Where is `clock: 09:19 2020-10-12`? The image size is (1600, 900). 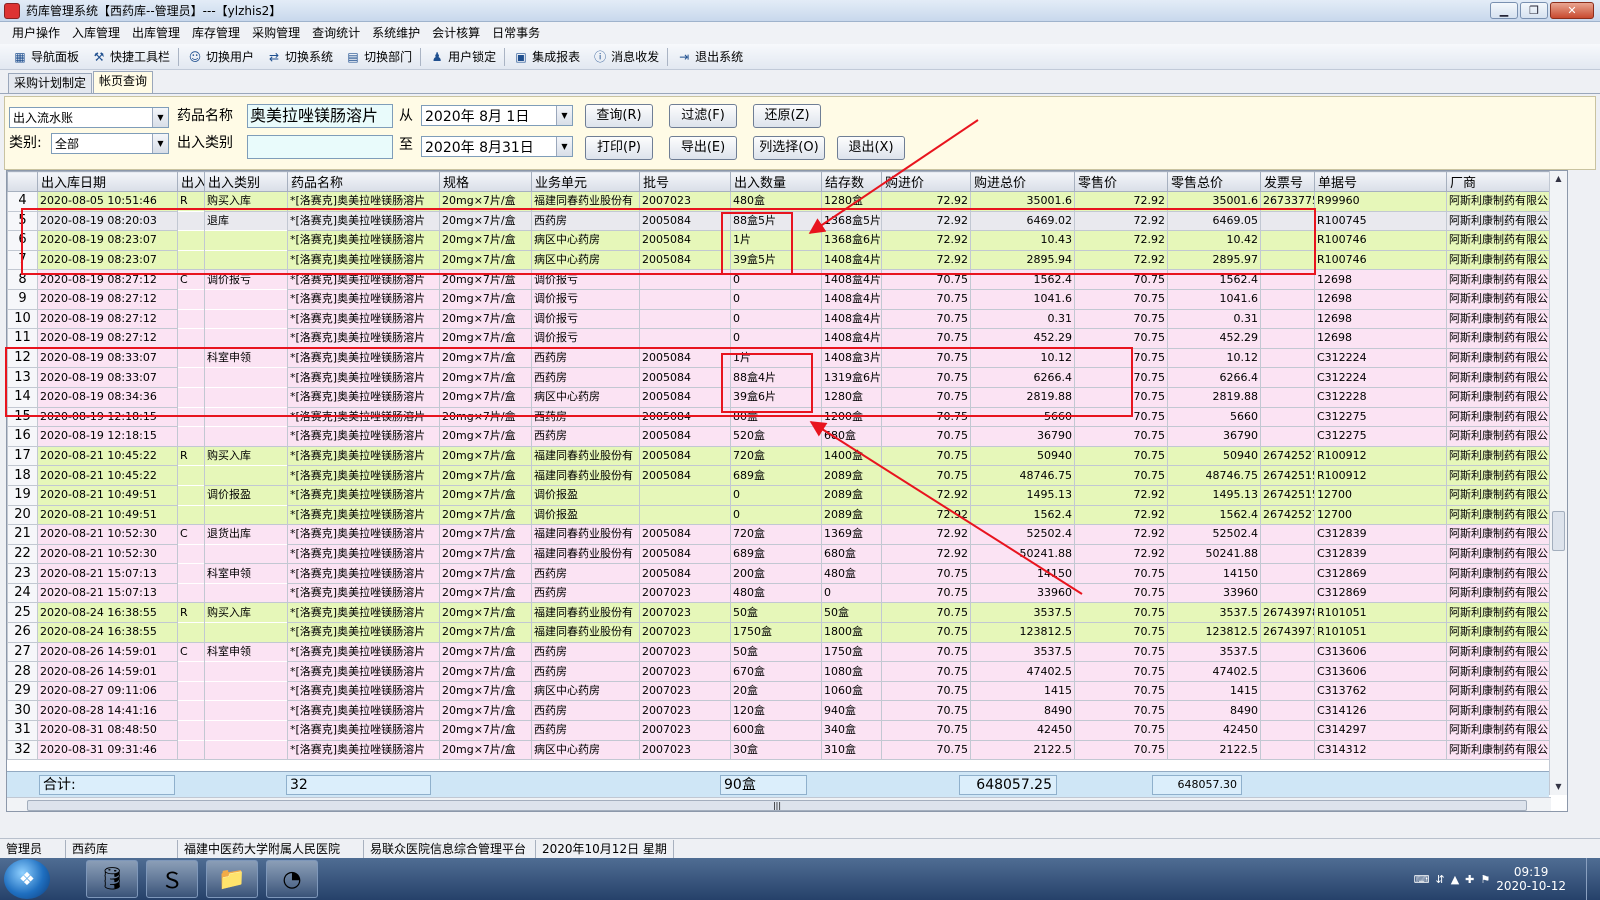 clock: 09:19 2020-10-12 is located at coordinates (1531, 879).